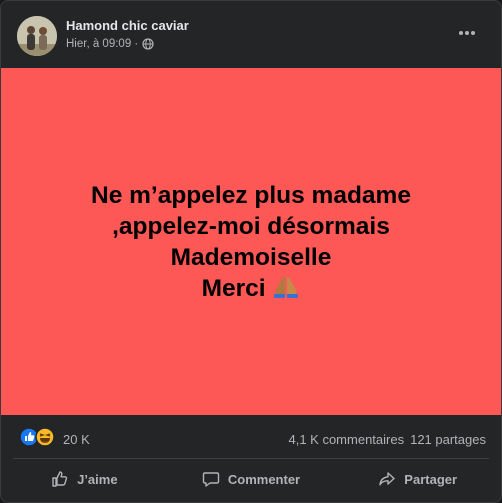  I want to click on more-icon, so click(467, 33).